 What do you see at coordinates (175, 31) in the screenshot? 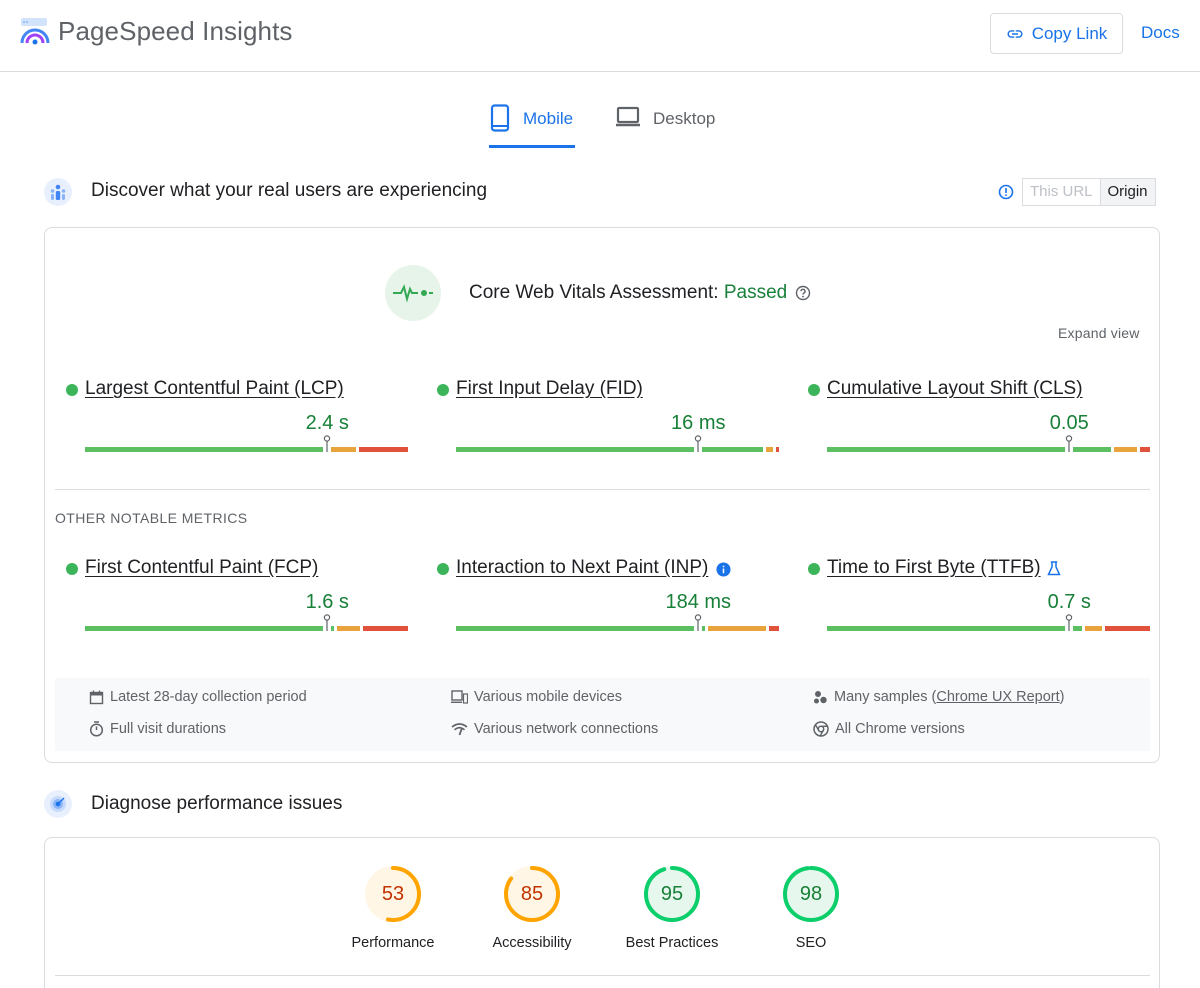
I see `brand-title: PageSpeed Insights` at bounding box center [175, 31].